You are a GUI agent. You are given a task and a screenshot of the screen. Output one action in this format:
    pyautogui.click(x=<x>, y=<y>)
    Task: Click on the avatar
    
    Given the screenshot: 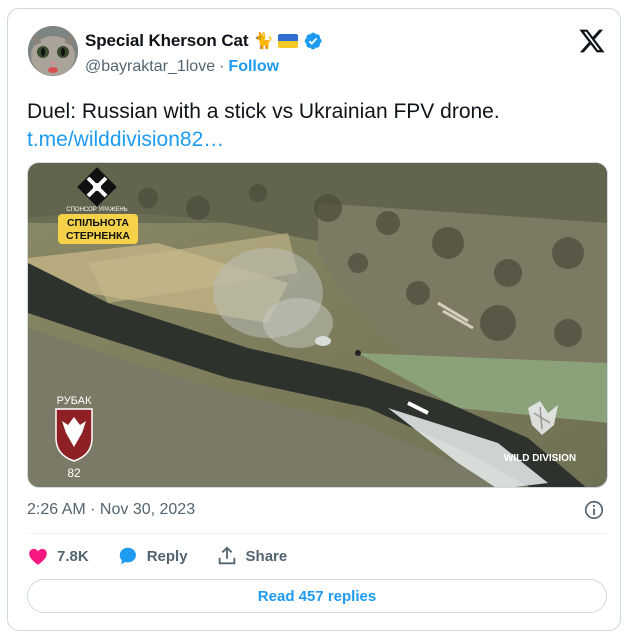 What is the action you would take?
    pyautogui.click(x=53, y=51)
    